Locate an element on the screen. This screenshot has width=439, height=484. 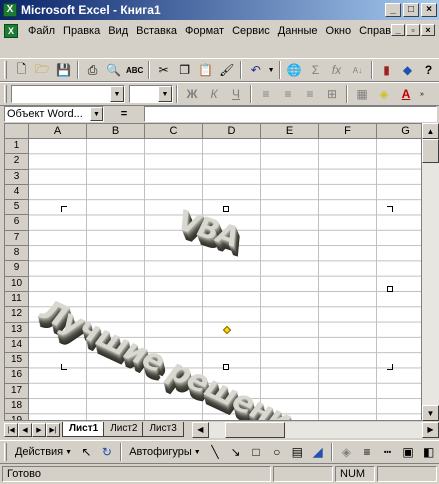
row-header: 15 is located at coordinates (17, 361).